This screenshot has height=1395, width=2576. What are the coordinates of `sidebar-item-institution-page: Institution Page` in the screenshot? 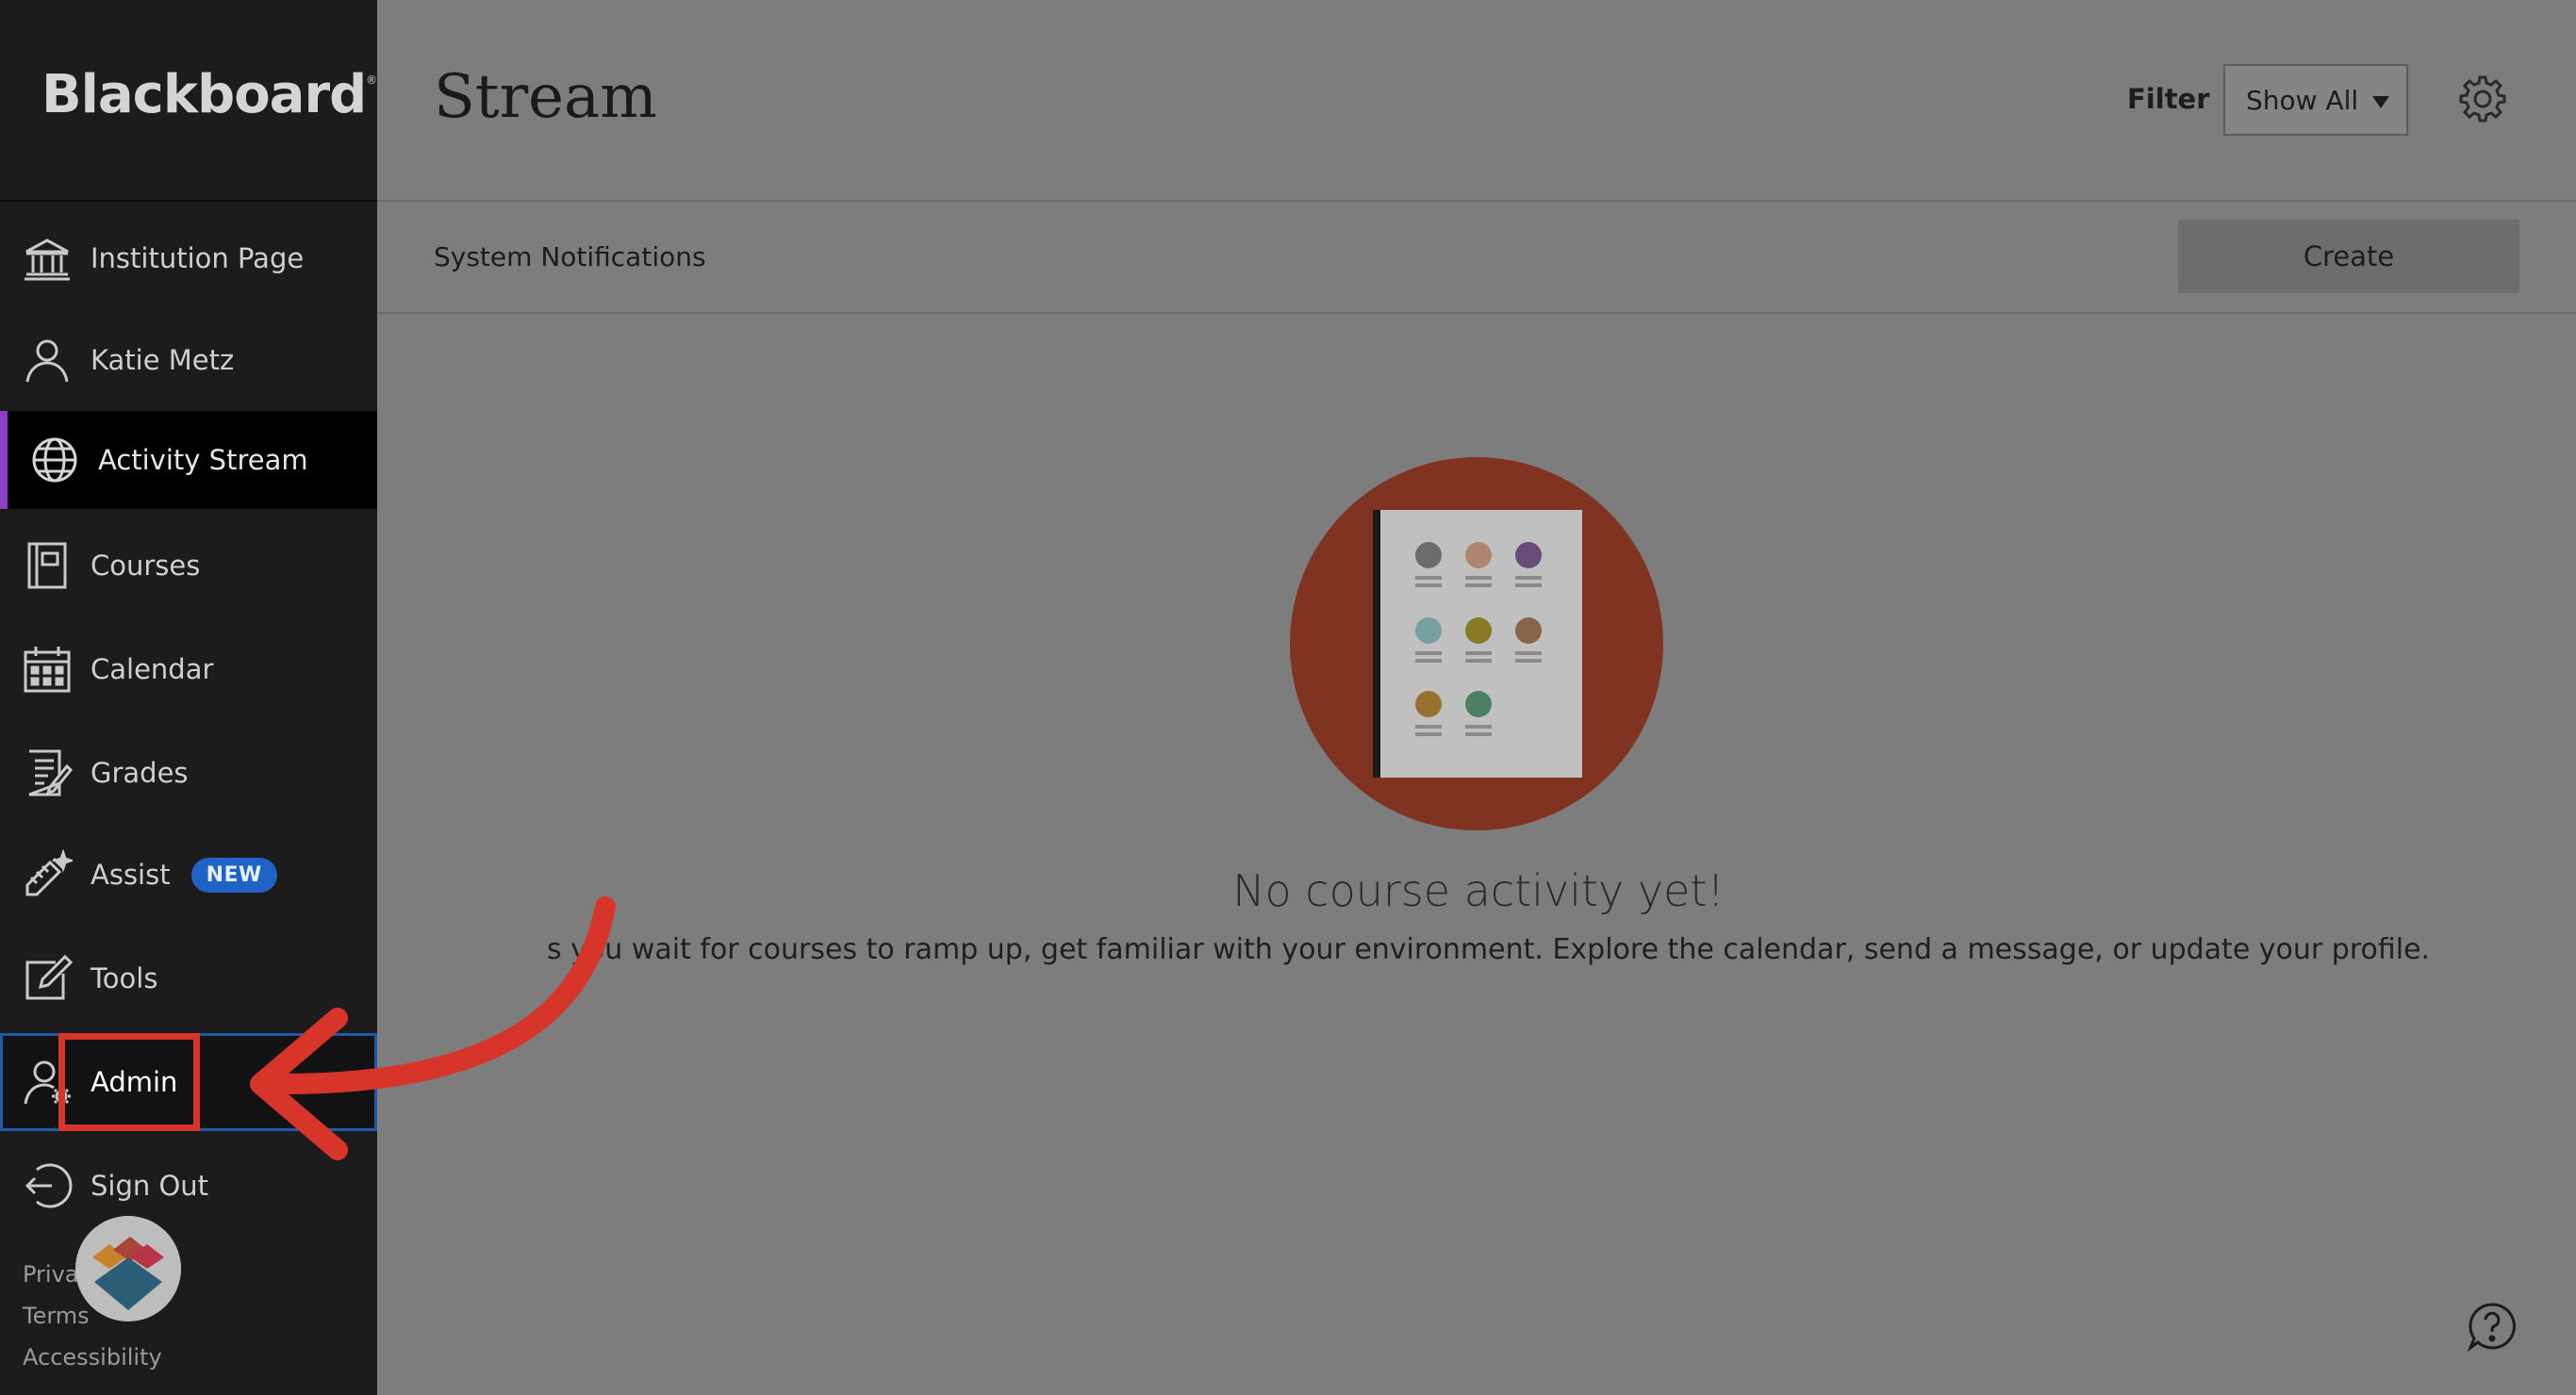 It's located at (188, 258).